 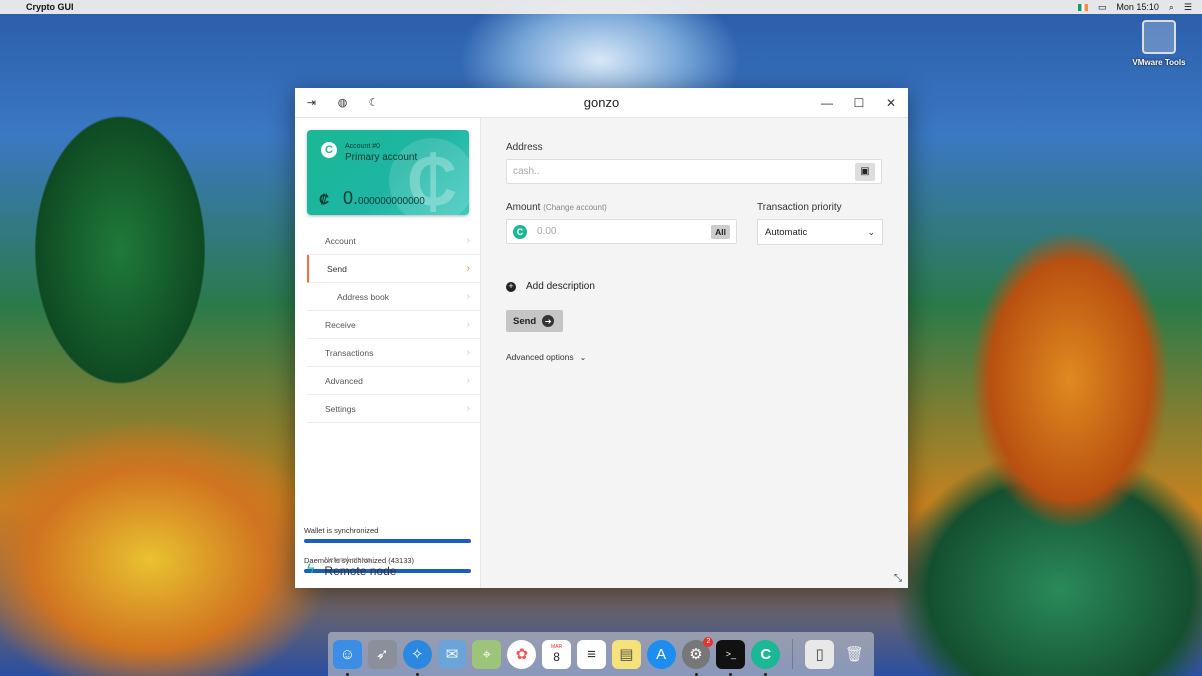 What do you see at coordinates (311, 567) in the screenshot?
I see `lightning-icon: ϟ` at bounding box center [311, 567].